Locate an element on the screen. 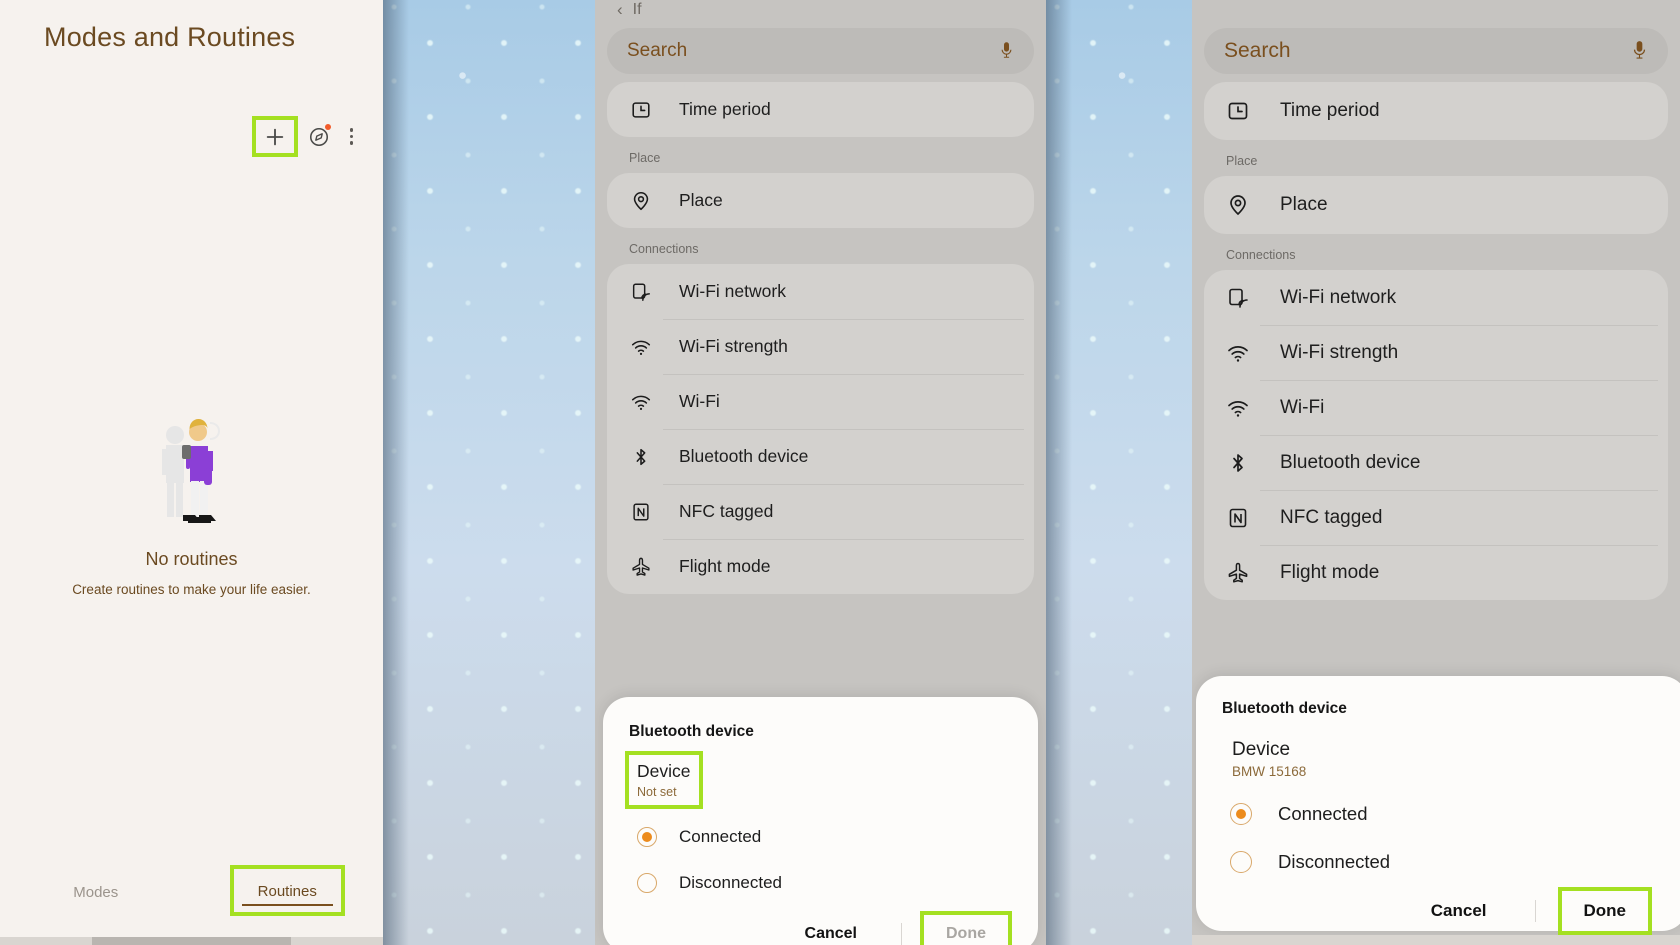  tab-routines: Routines is located at coordinates (288, 890).